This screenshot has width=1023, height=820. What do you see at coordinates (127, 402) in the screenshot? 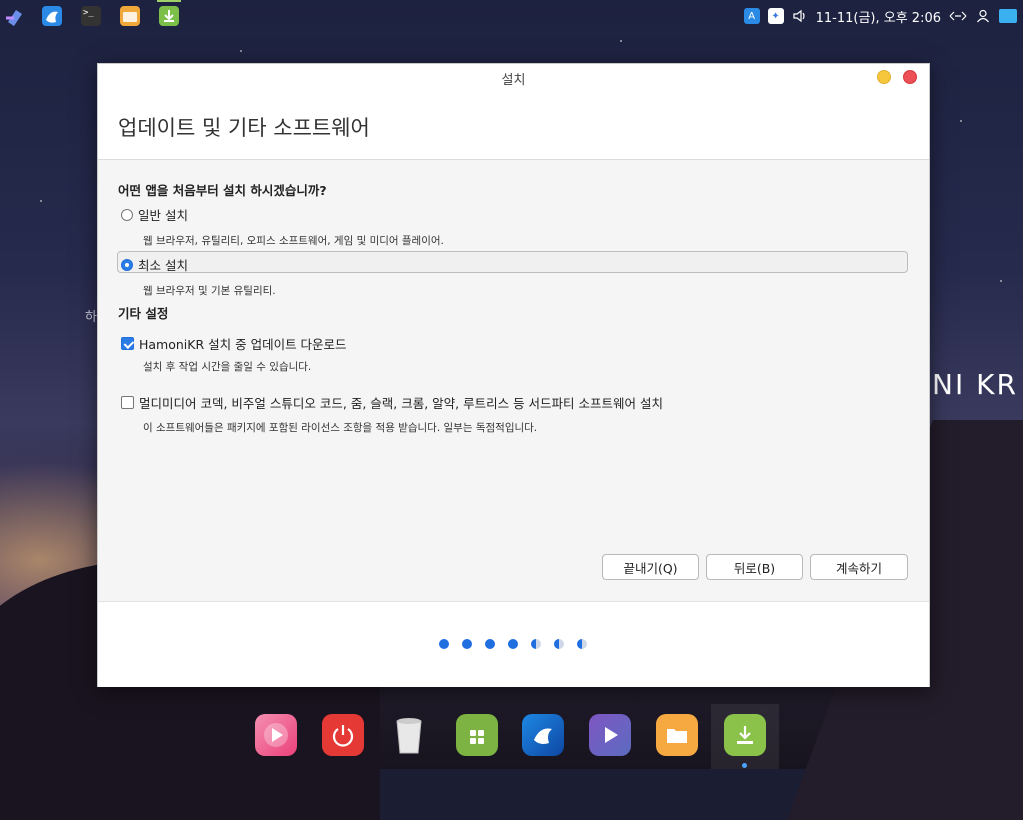
I see `third-party-checkbox` at bounding box center [127, 402].